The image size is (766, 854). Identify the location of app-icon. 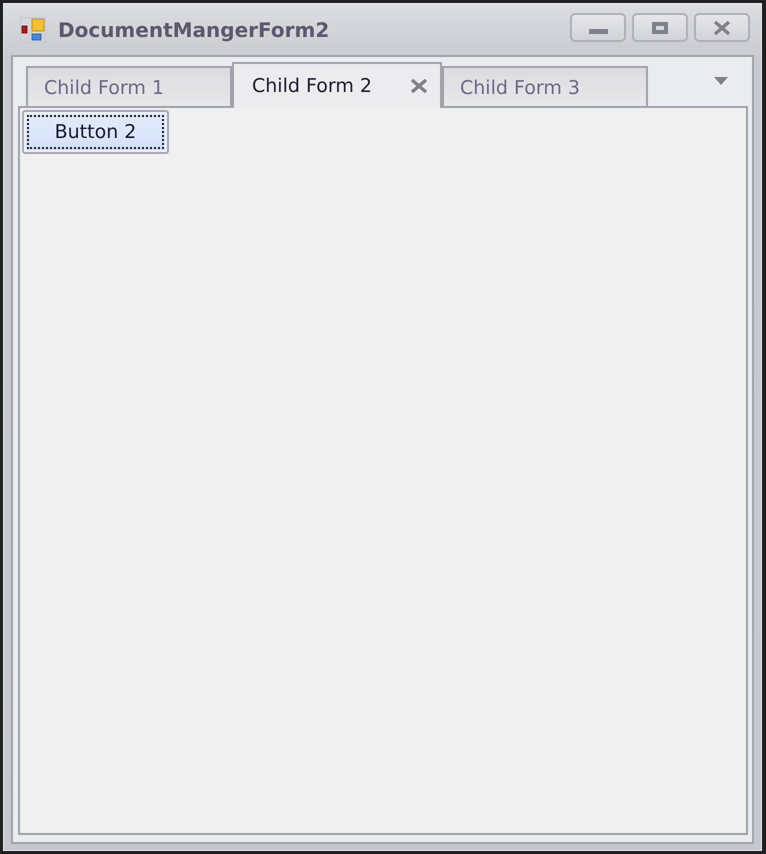
(33, 29).